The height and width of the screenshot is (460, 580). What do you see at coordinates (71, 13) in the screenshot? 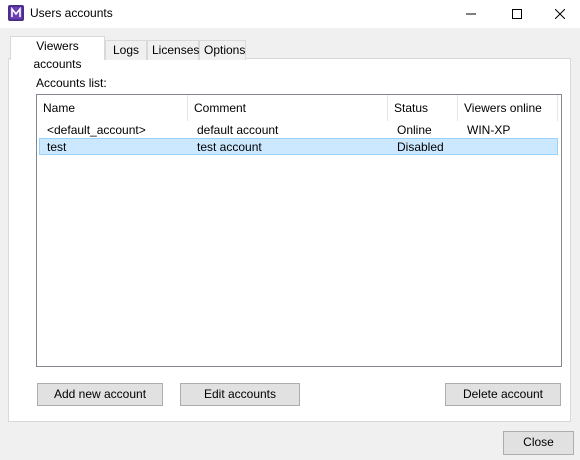
I see `window-title: Users accounts` at bounding box center [71, 13].